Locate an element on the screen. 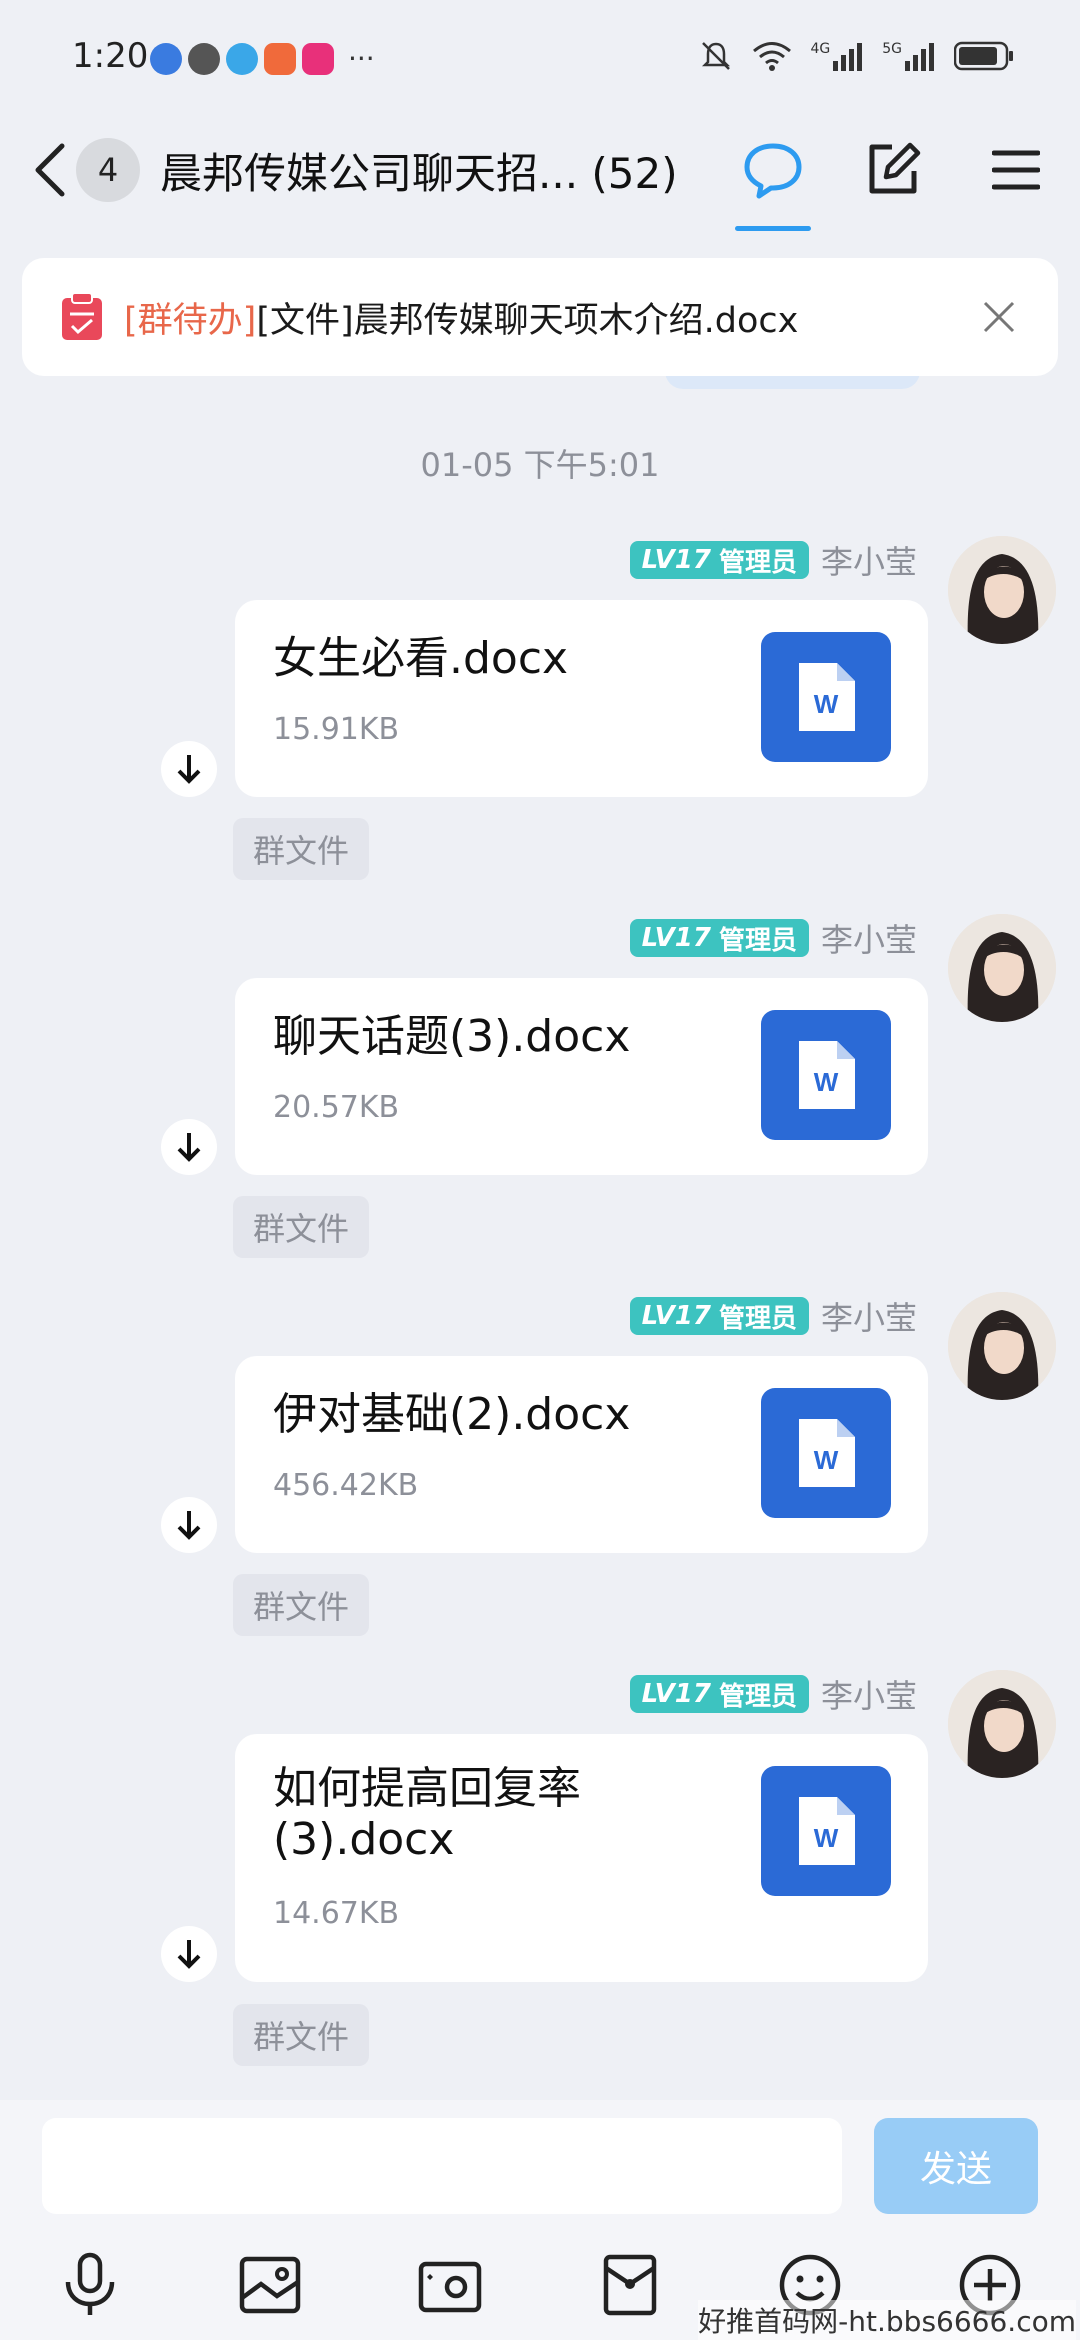 The width and height of the screenshot is (1080, 2340). file-size: 15.91KB is located at coordinates (336, 729).